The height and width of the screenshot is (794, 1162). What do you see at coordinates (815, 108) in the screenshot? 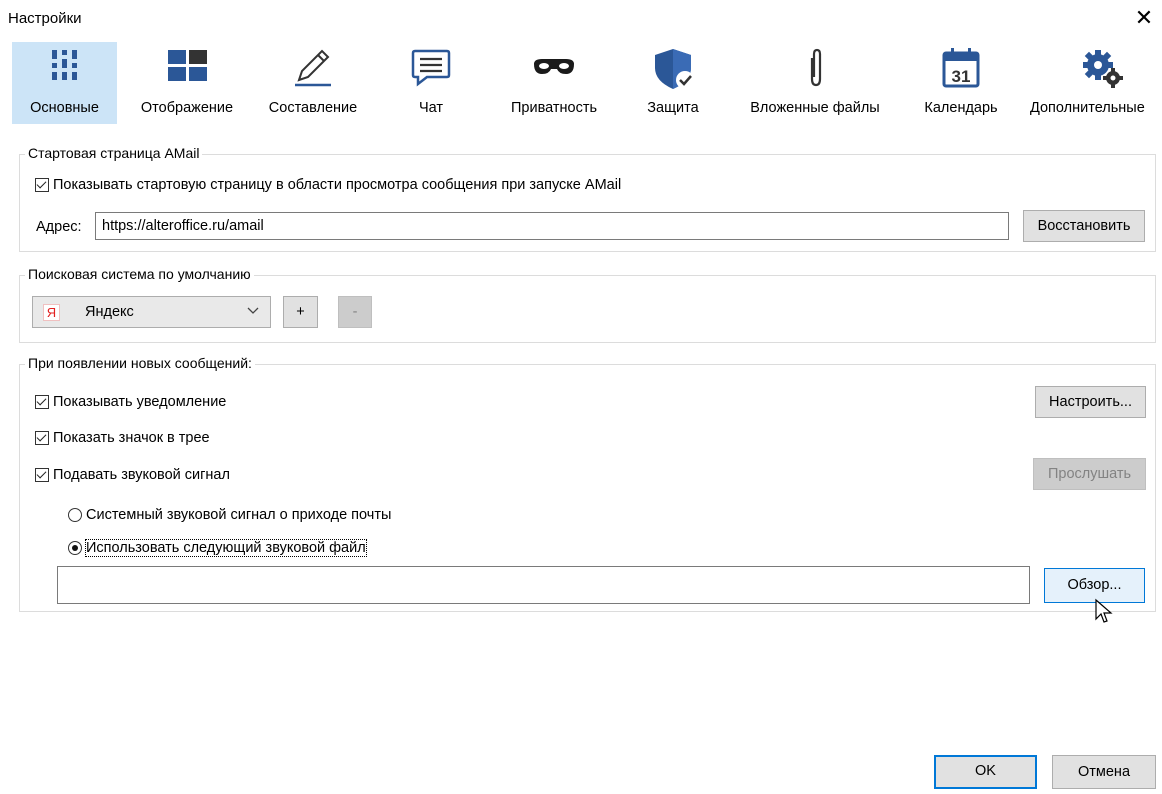
I see `tab-attachments-label: Вложенные файлы` at bounding box center [815, 108].